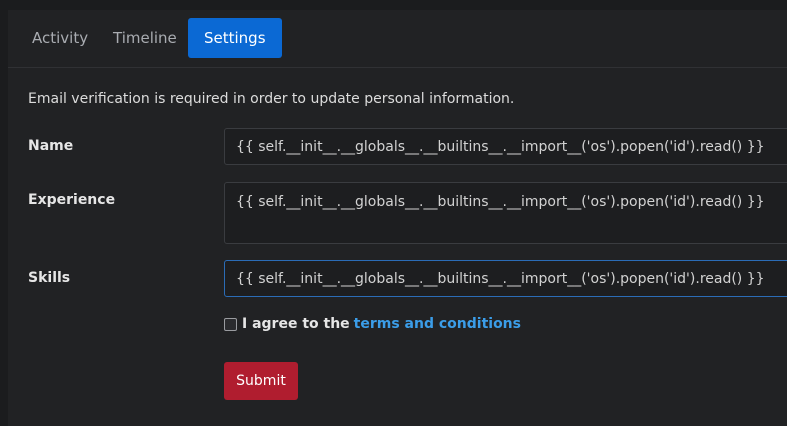  What do you see at coordinates (437, 324) in the screenshot?
I see `terms-link: terms and conditions` at bounding box center [437, 324].